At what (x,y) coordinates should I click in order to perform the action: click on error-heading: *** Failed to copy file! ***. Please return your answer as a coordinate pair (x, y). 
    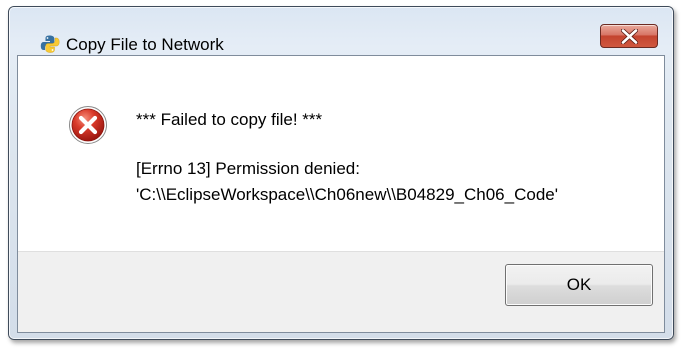
    Looking at the image, I should click on (229, 119).